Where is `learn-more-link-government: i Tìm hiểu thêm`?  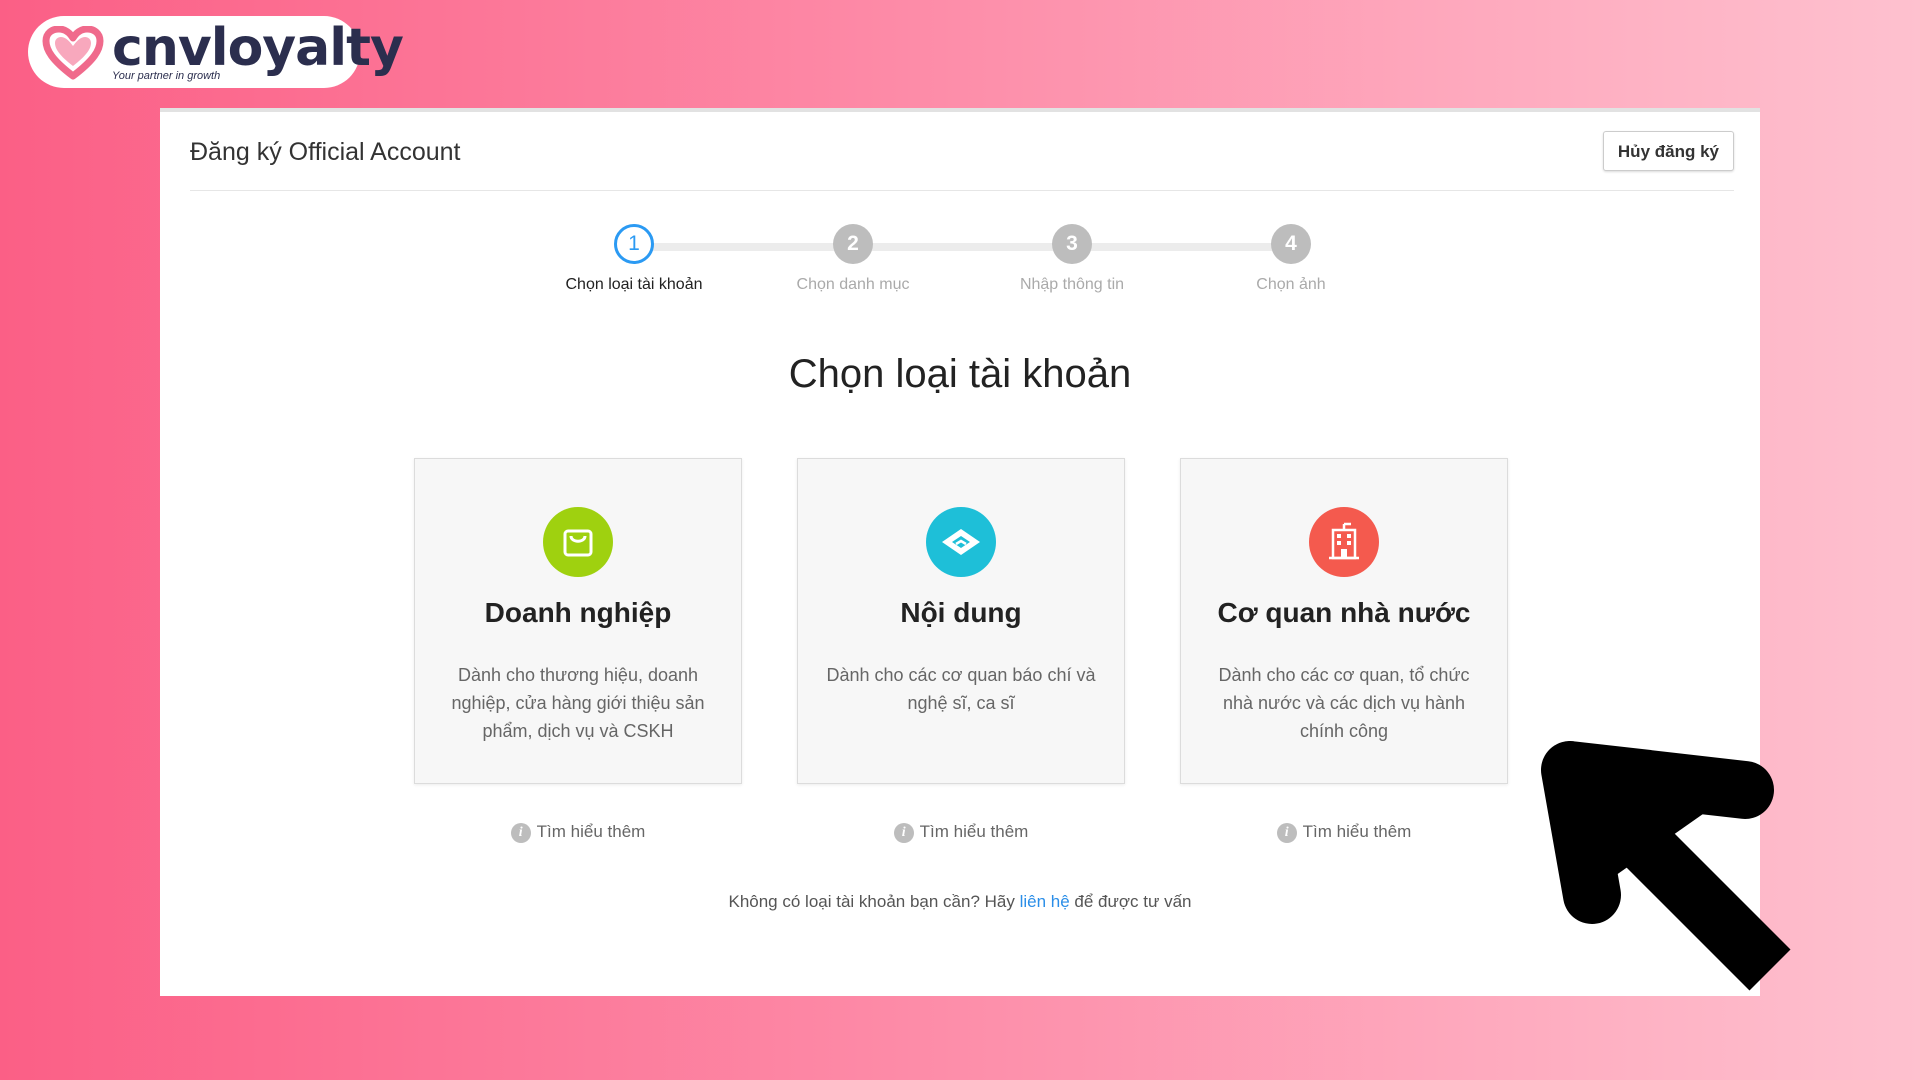 learn-more-link-government: i Tìm hiểu thêm is located at coordinates (1344, 832).